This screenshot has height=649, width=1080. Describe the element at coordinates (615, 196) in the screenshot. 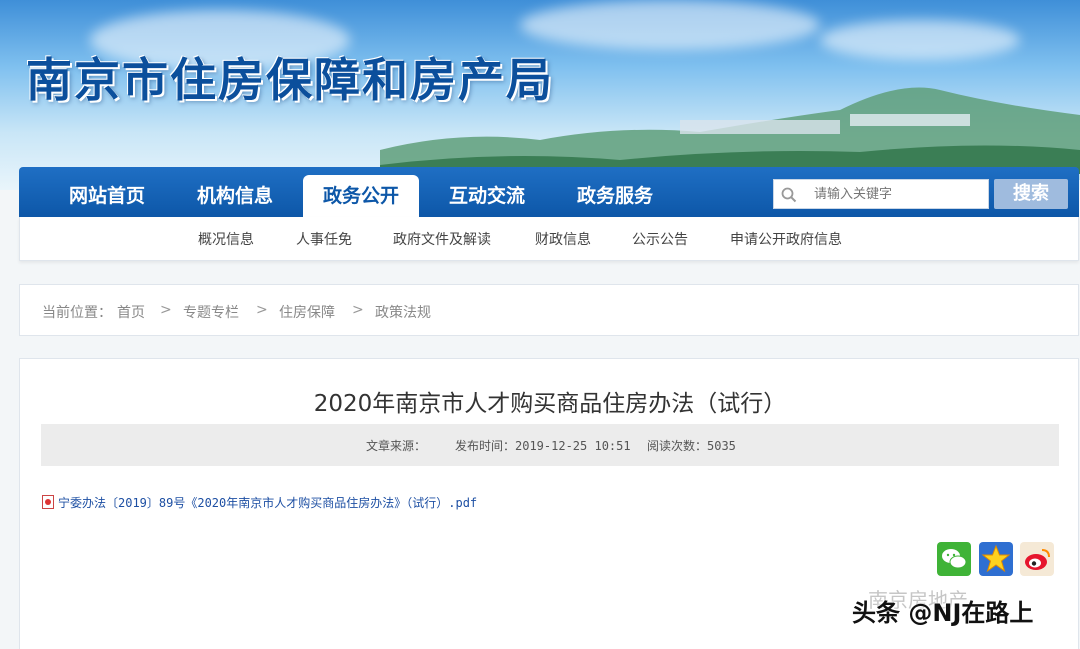

I see `nav-item-services: 政务服务` at that location.